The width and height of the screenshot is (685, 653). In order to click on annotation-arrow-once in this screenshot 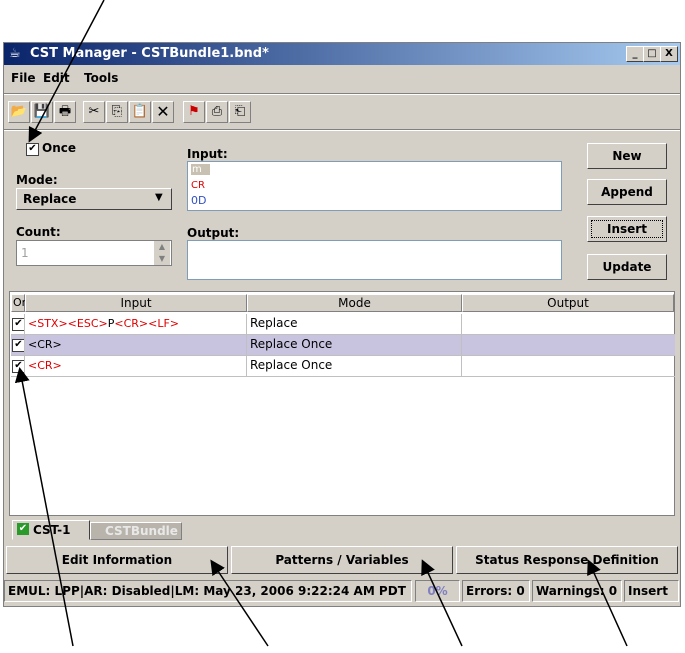, I will do `click(66, 71)`.